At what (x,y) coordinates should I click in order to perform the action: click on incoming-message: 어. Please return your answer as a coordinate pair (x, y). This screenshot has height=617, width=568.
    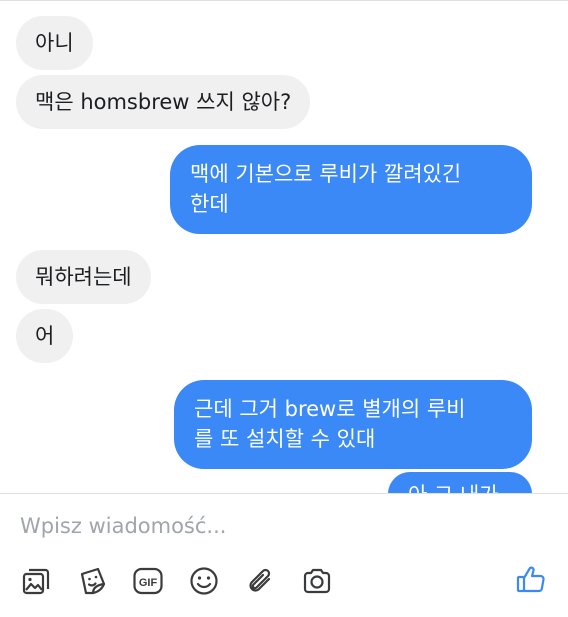
    Looking at the image, I should click on (45, 336).